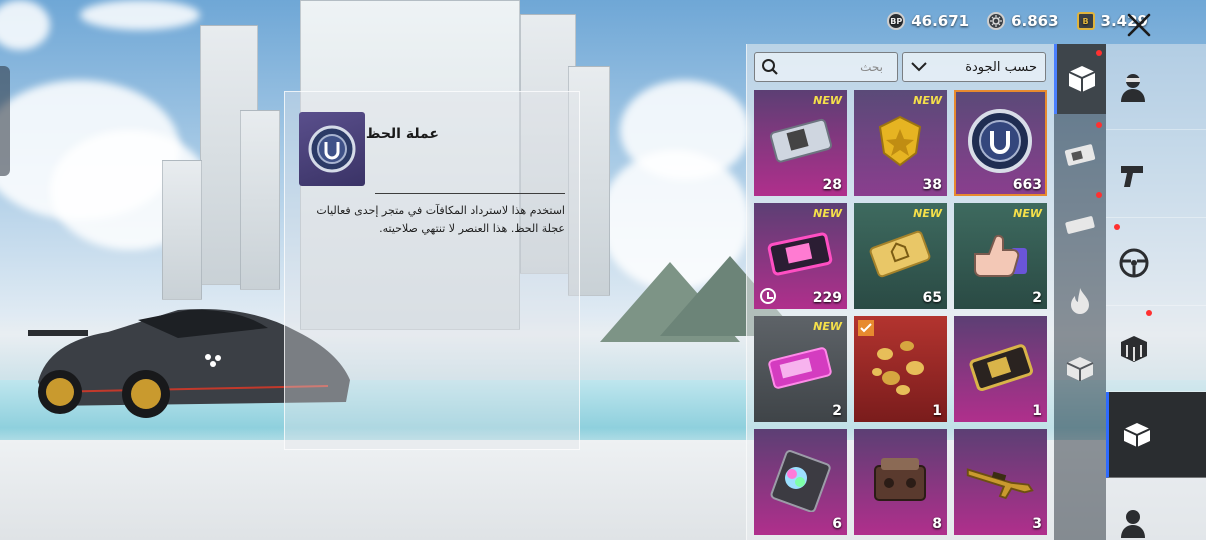 This screenshot has width=1206, height=540. I want to click on item-qty: 663, so click(1027, 185).